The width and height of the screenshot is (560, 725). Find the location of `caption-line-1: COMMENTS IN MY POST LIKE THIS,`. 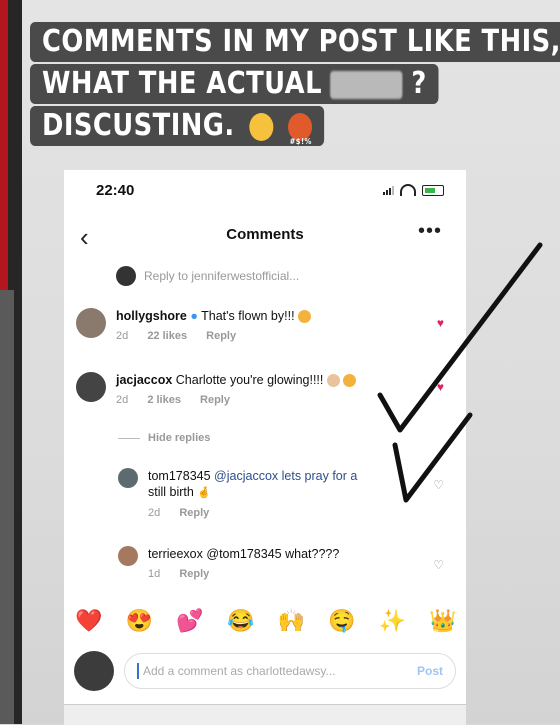

caption-line-1: COMMENTS IN MY POST LIKE THIS, is located at coordinates (295, 42).